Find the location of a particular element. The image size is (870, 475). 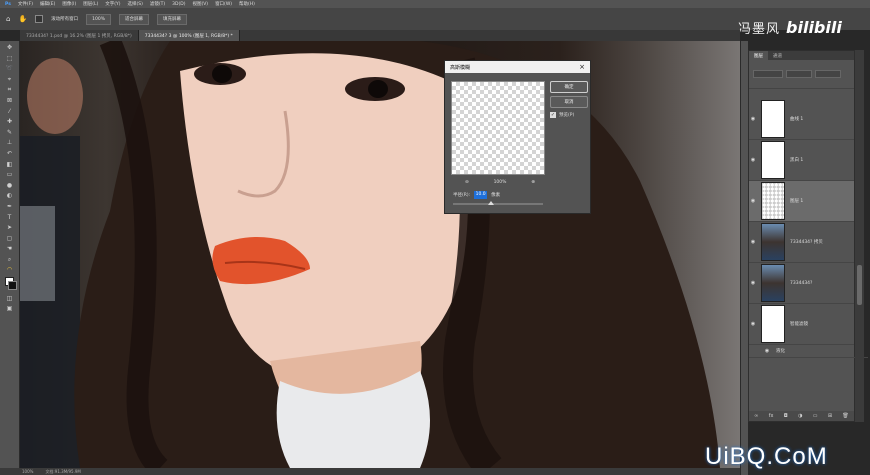

menu-item: 编辑(E) is located at coordinates (47, 4).